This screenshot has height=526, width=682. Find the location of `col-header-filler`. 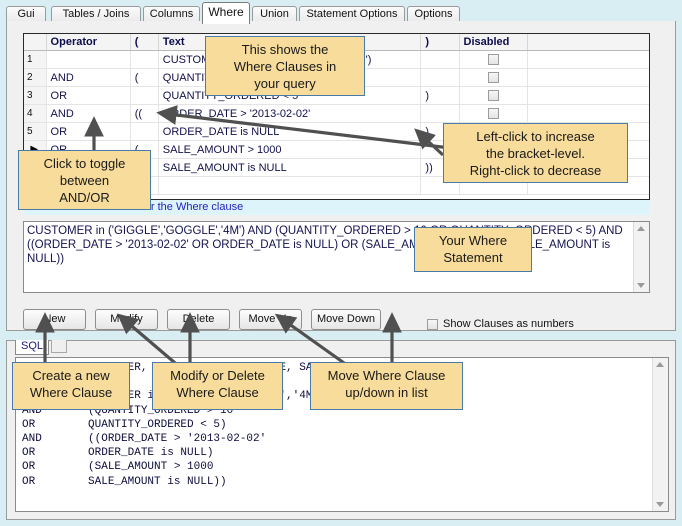

col-header-filler is located at coordinates (588, 42).